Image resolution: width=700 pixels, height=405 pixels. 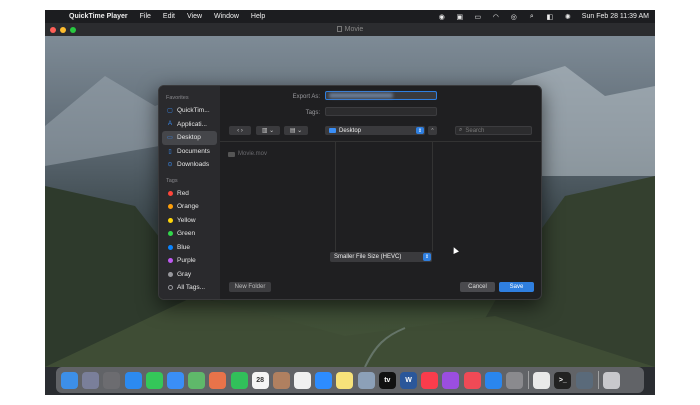 I want to click on gray-tag-icon, so click(x=170, y=274).